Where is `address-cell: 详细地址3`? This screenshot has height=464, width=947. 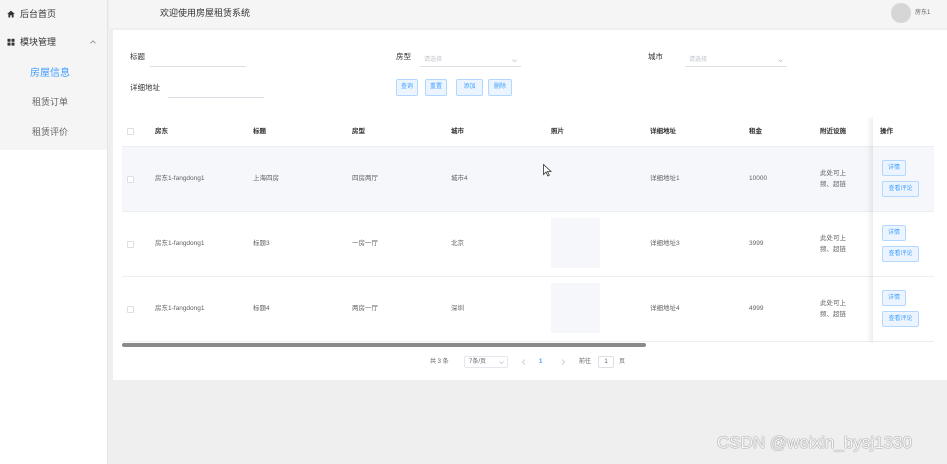 address-cell: 详细地址3 is located at coordinates (665, 243).